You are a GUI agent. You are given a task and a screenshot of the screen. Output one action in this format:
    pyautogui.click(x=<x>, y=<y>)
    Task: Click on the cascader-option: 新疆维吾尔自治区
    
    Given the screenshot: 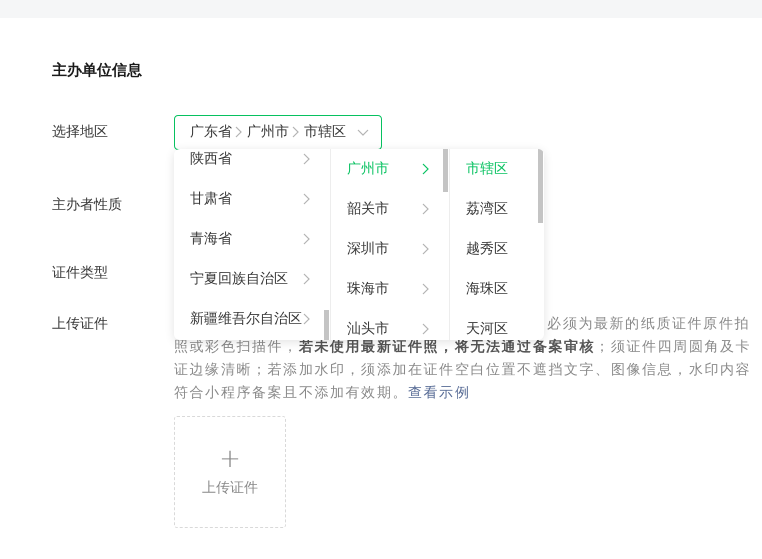 What is the action you would take?
    pyautogui.click(x=252, y=319)
    